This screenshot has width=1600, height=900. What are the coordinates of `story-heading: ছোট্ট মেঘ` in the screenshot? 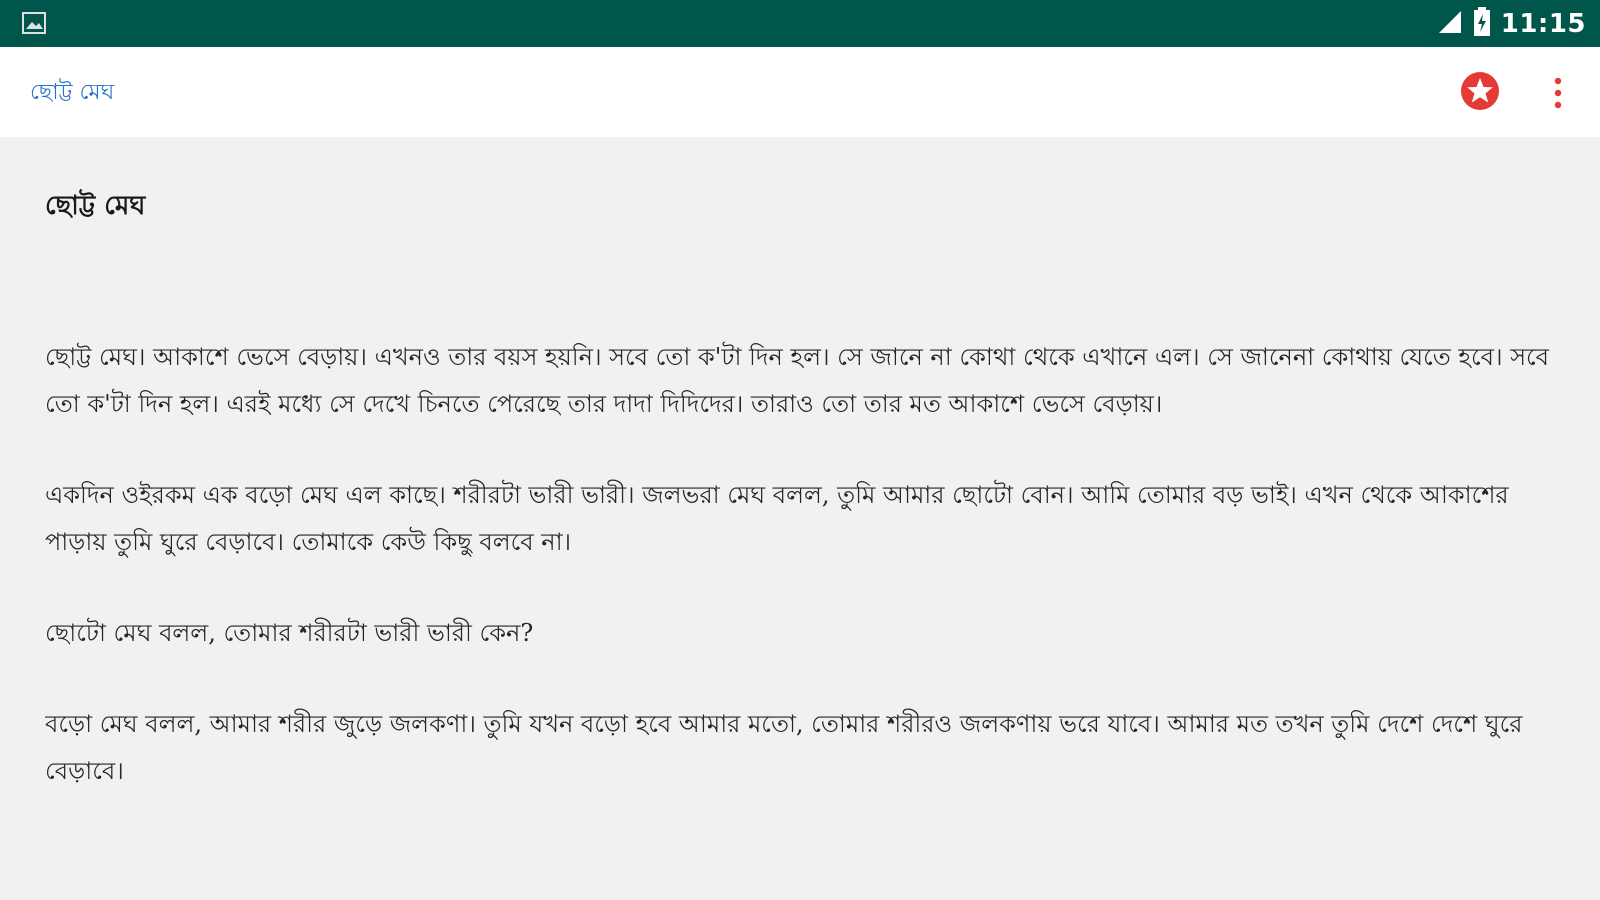 It's located at (95, 206).